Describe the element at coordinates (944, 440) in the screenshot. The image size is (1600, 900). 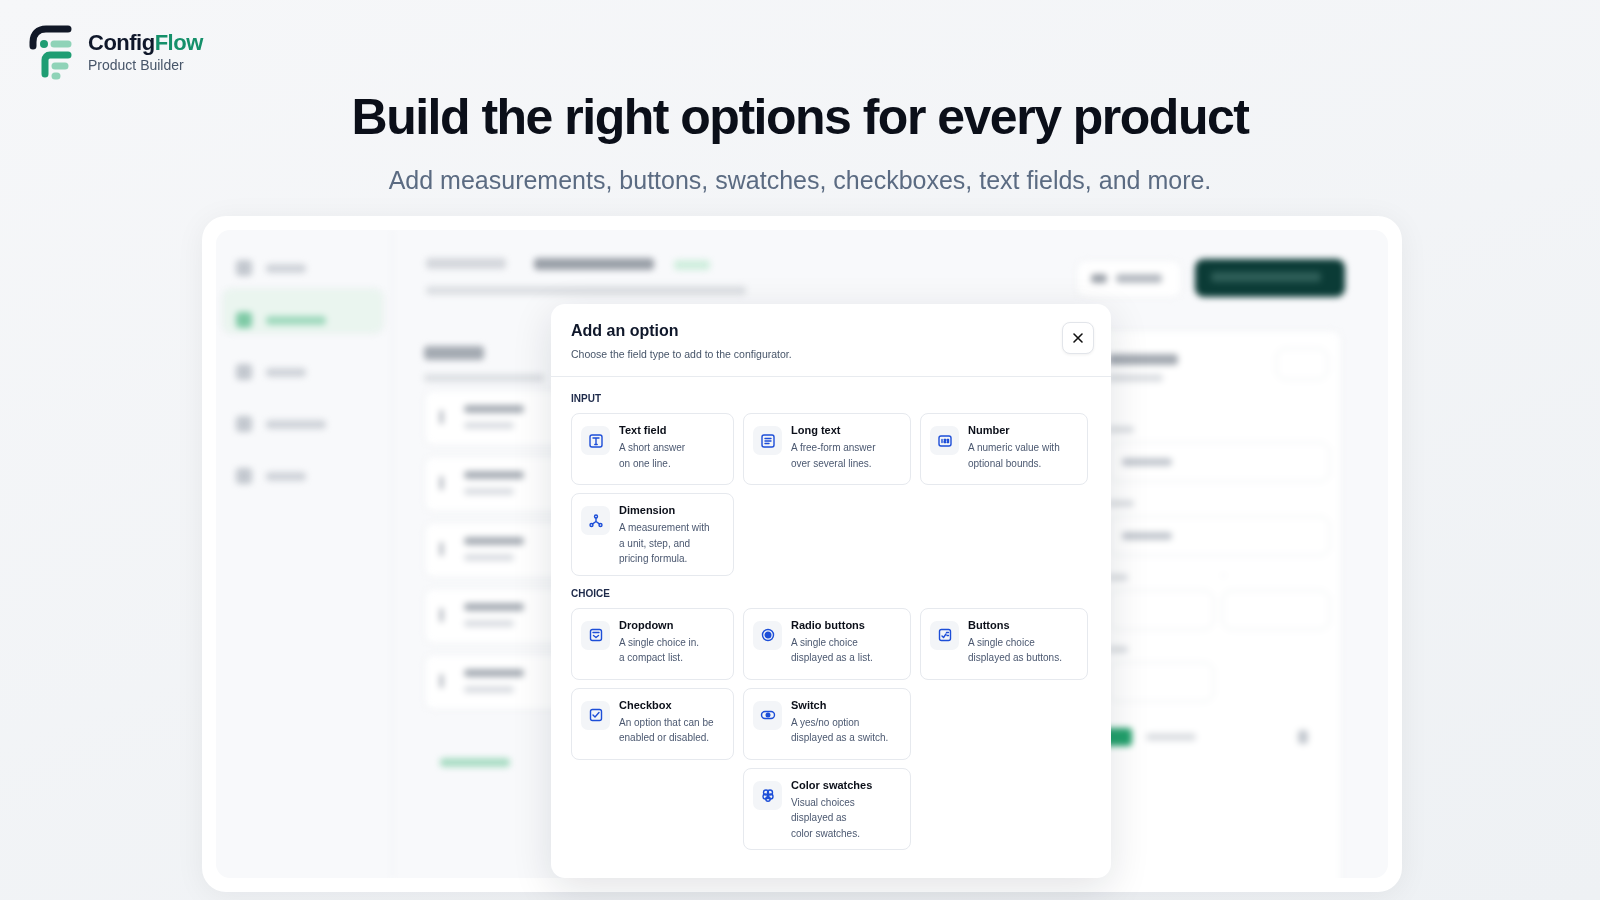
I see `number-box-icon` at that location.